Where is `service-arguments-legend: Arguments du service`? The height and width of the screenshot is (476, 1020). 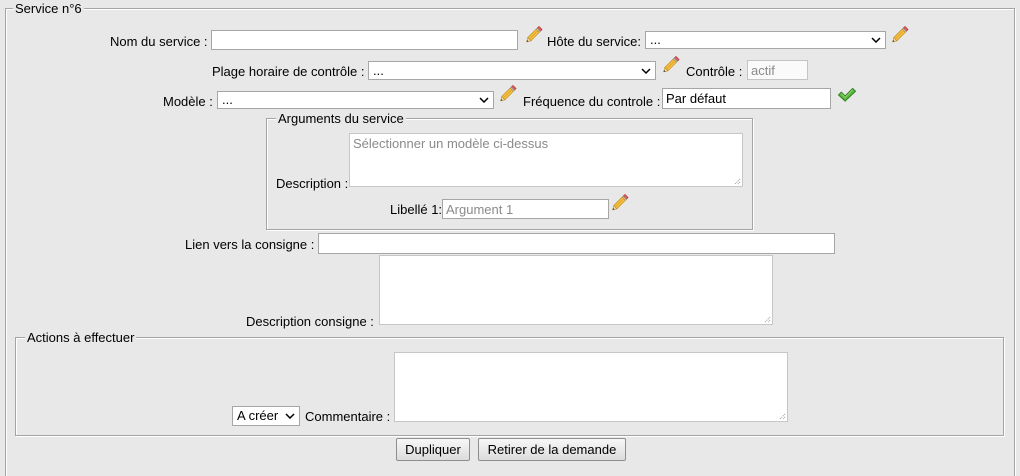
service-arguments-legend: Arguments du service is located at coordinates (341, 118).